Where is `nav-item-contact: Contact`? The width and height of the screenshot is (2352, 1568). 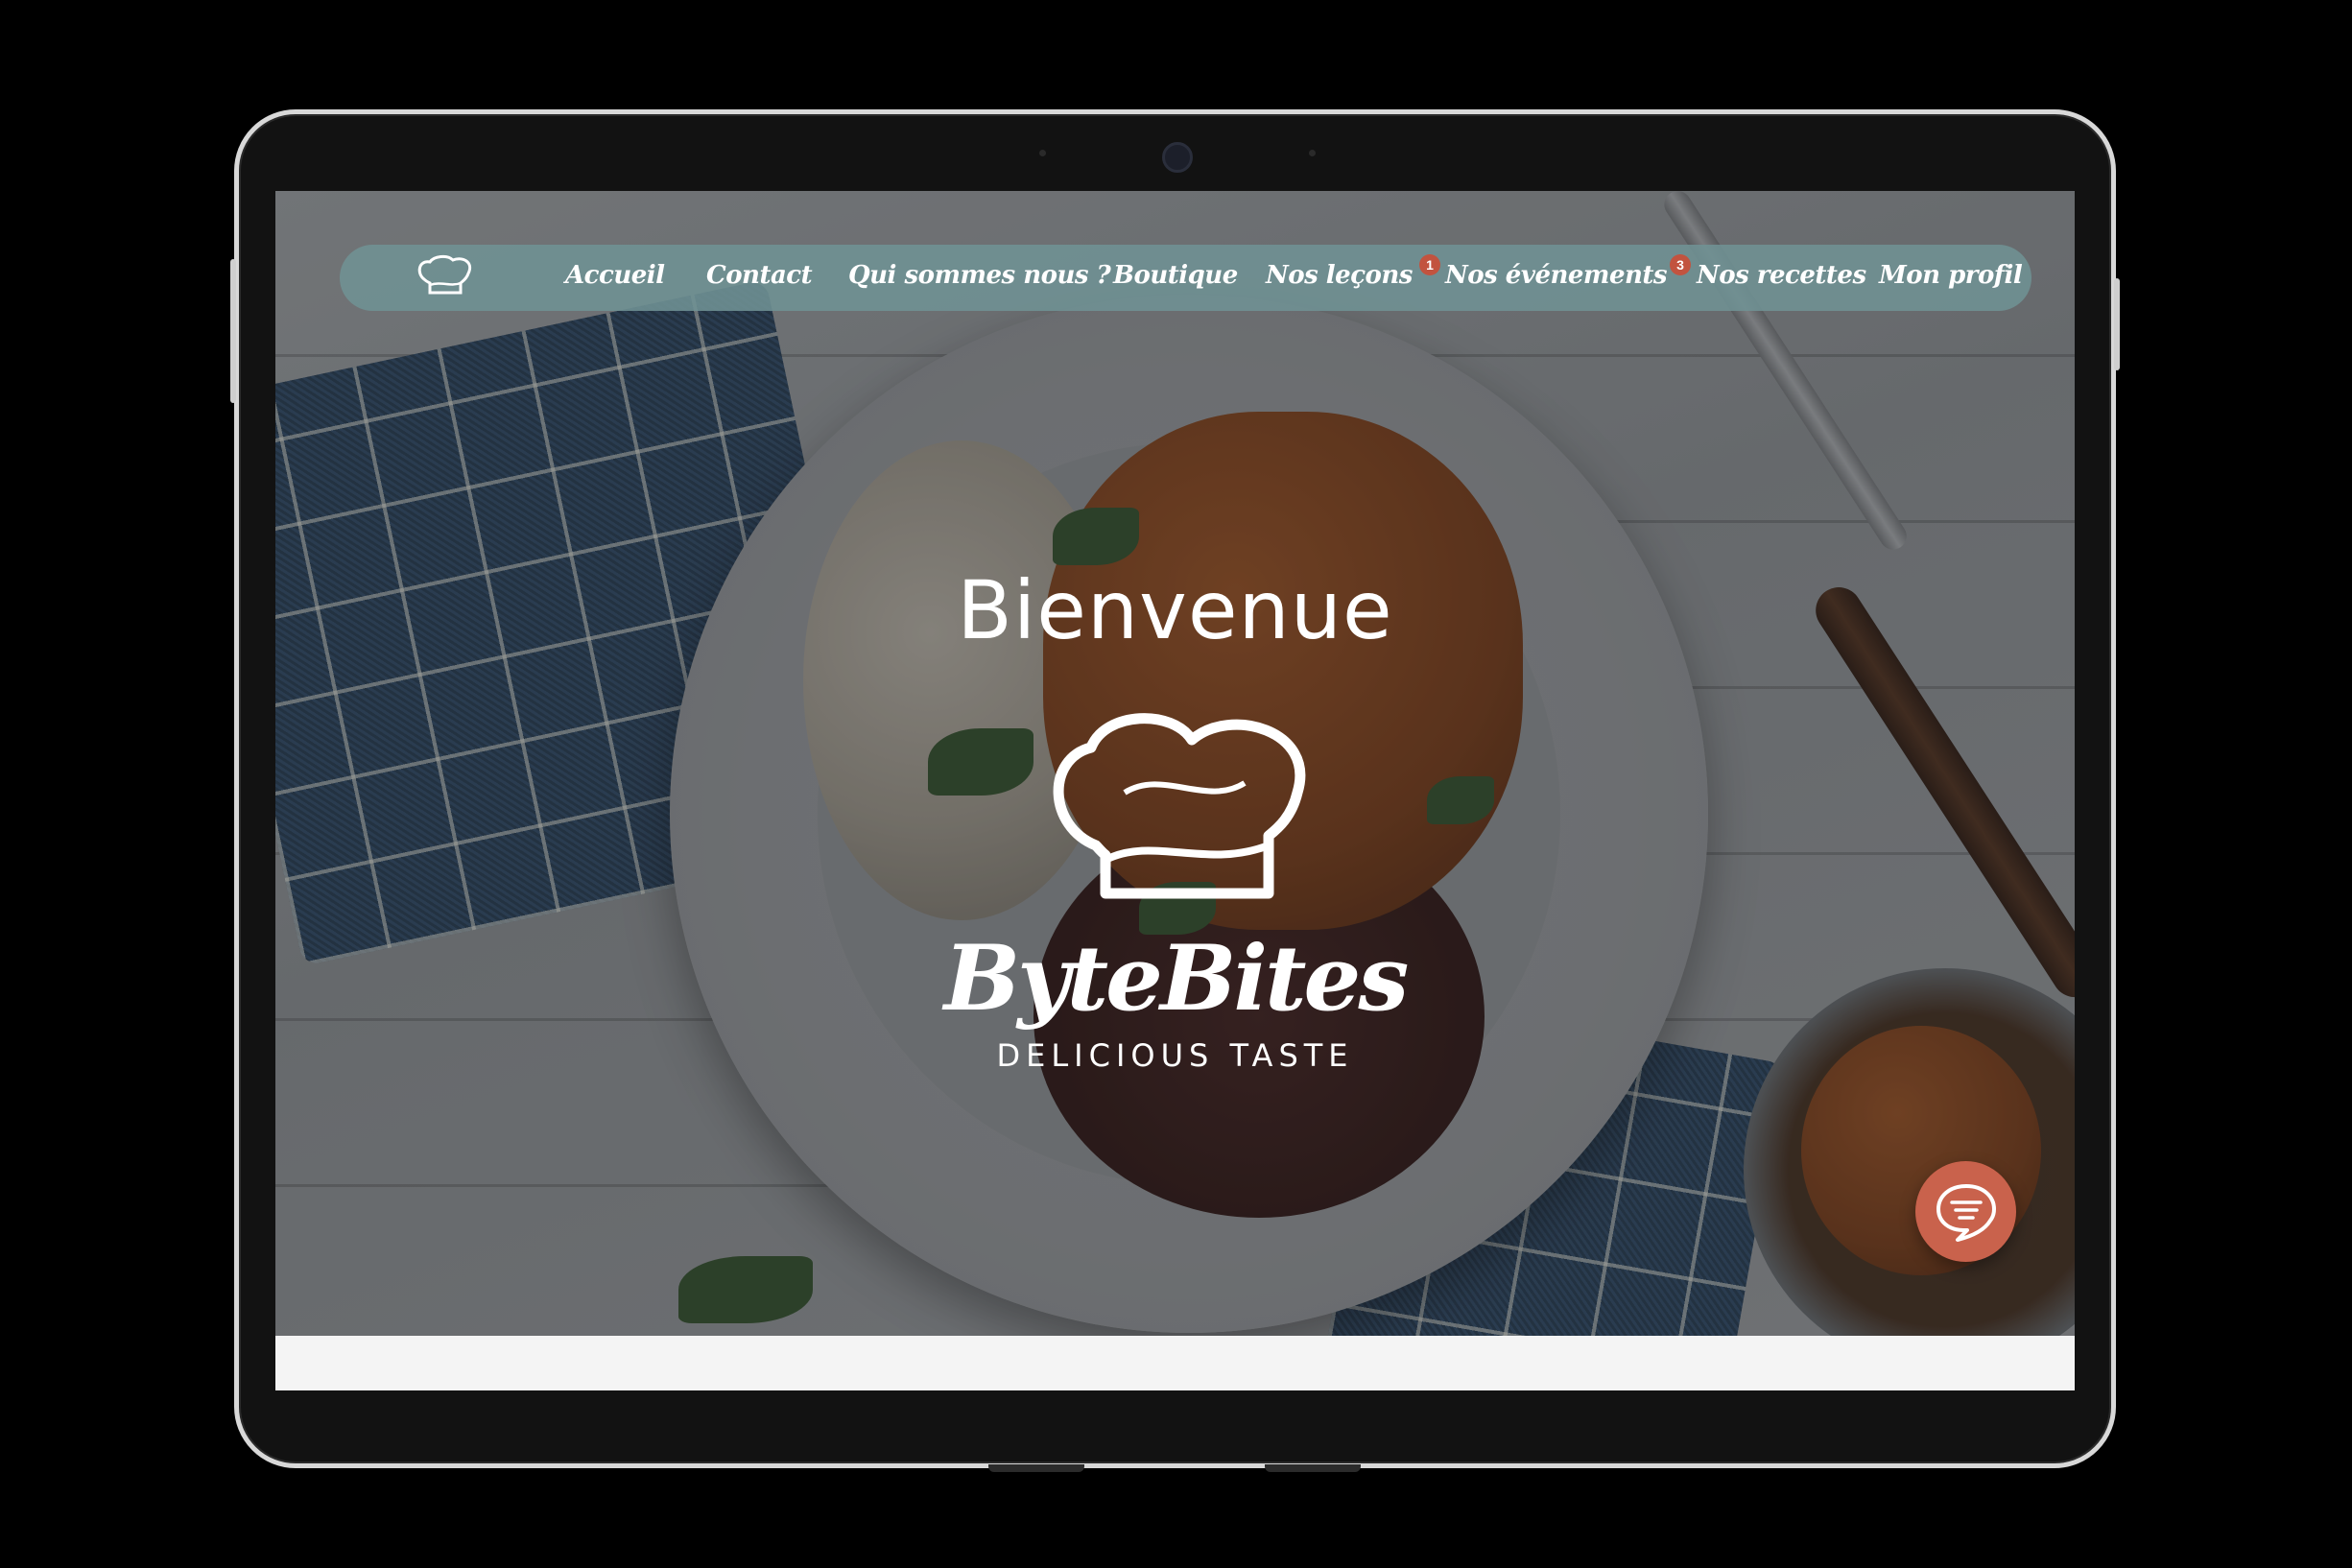 nav-item-contact: Contact is located at coordinates (759, 278).